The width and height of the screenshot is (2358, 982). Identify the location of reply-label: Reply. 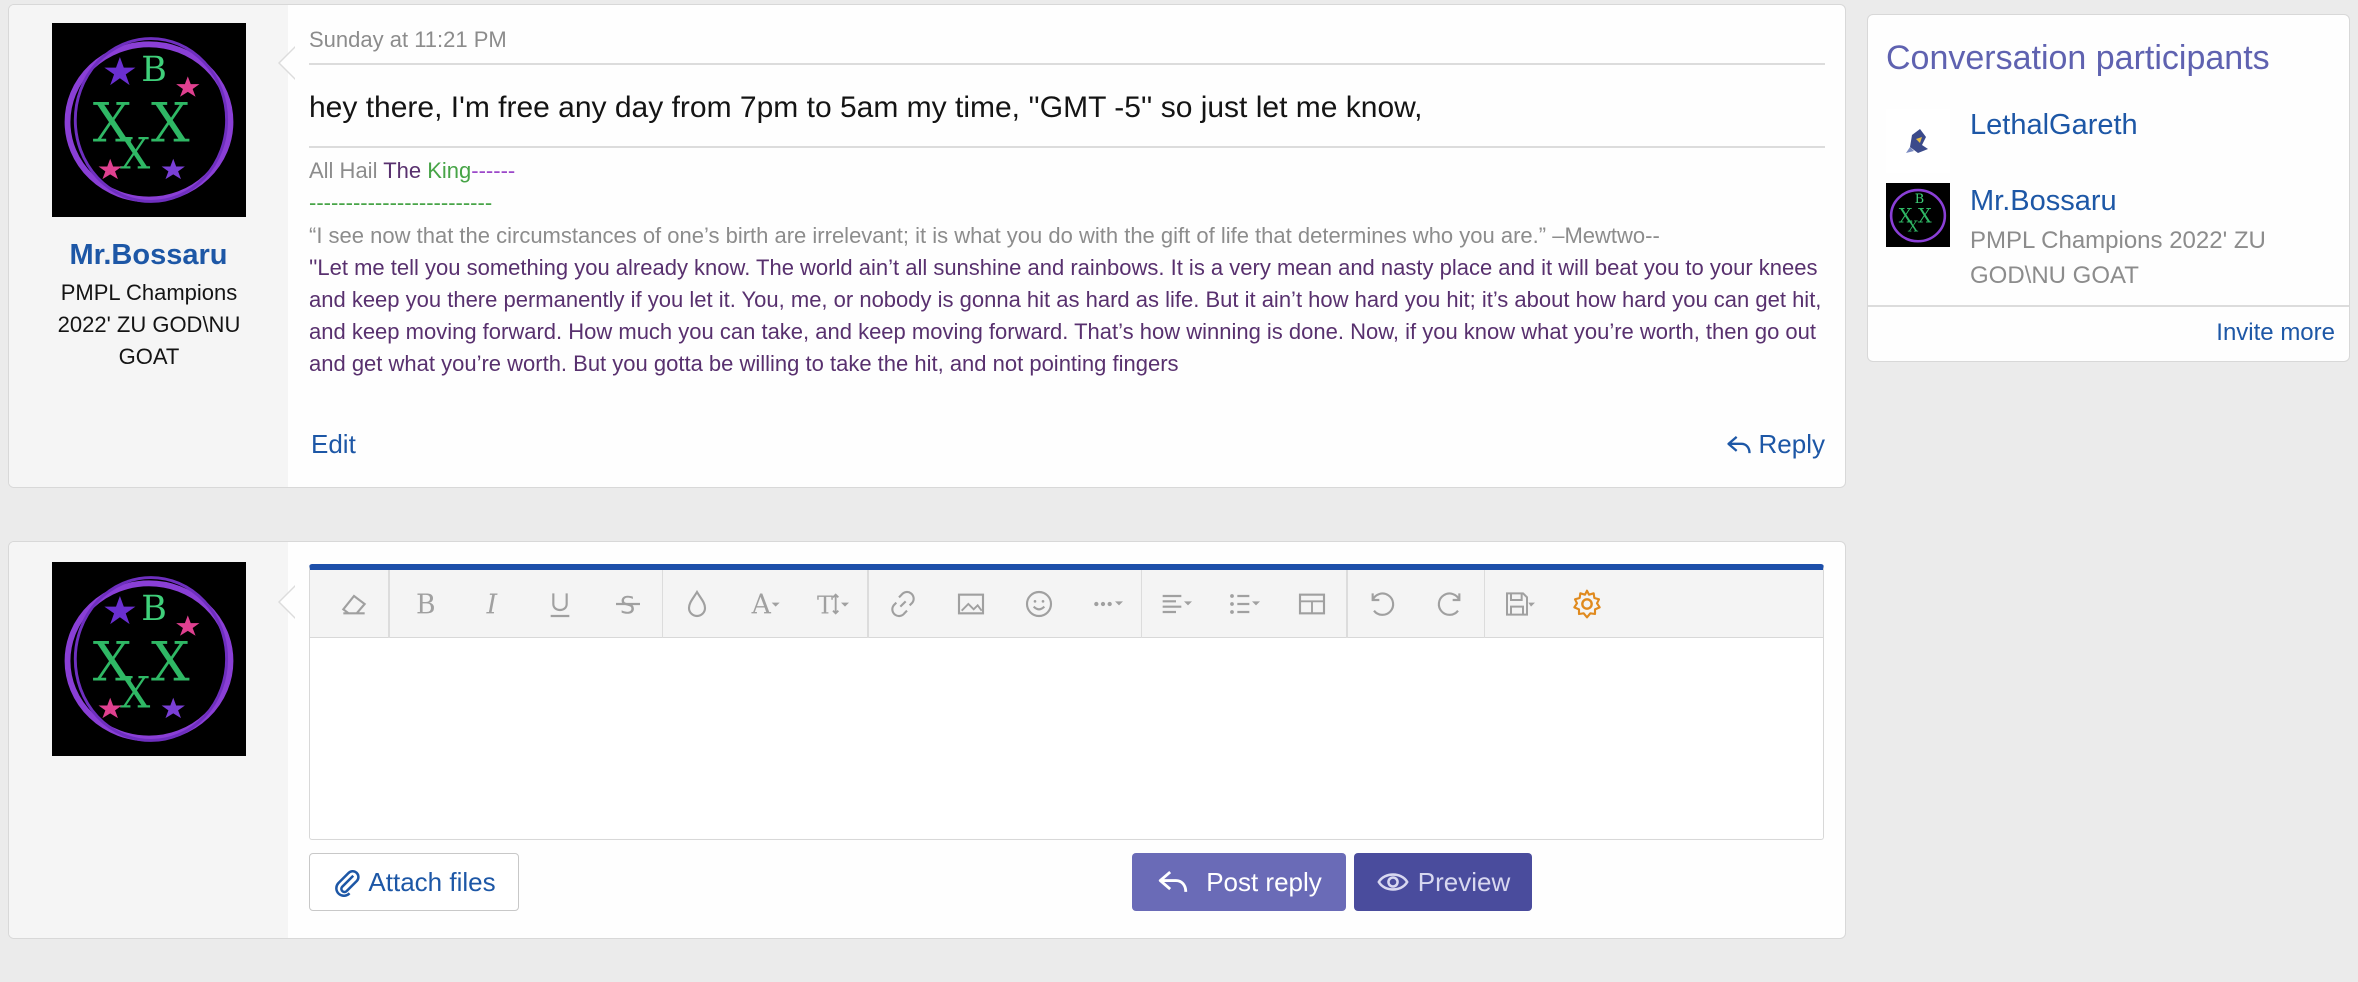
(1791, 444).